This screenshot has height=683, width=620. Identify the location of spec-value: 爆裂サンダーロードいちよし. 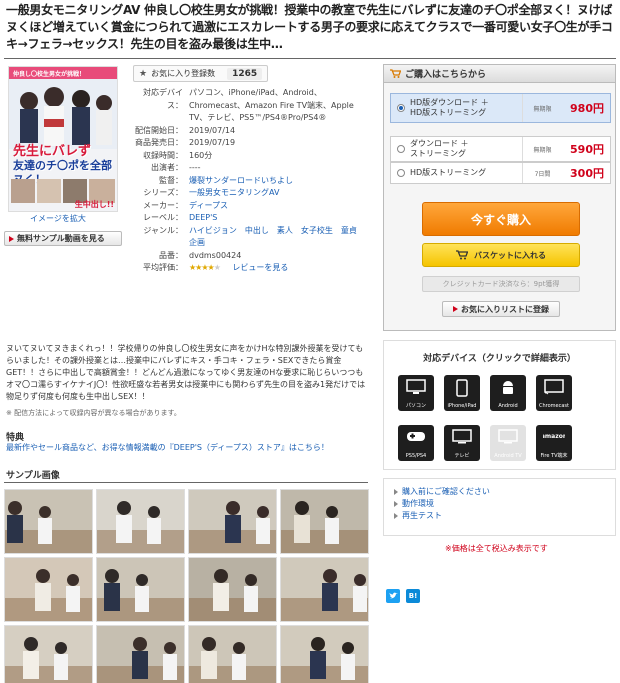
(278, 181).